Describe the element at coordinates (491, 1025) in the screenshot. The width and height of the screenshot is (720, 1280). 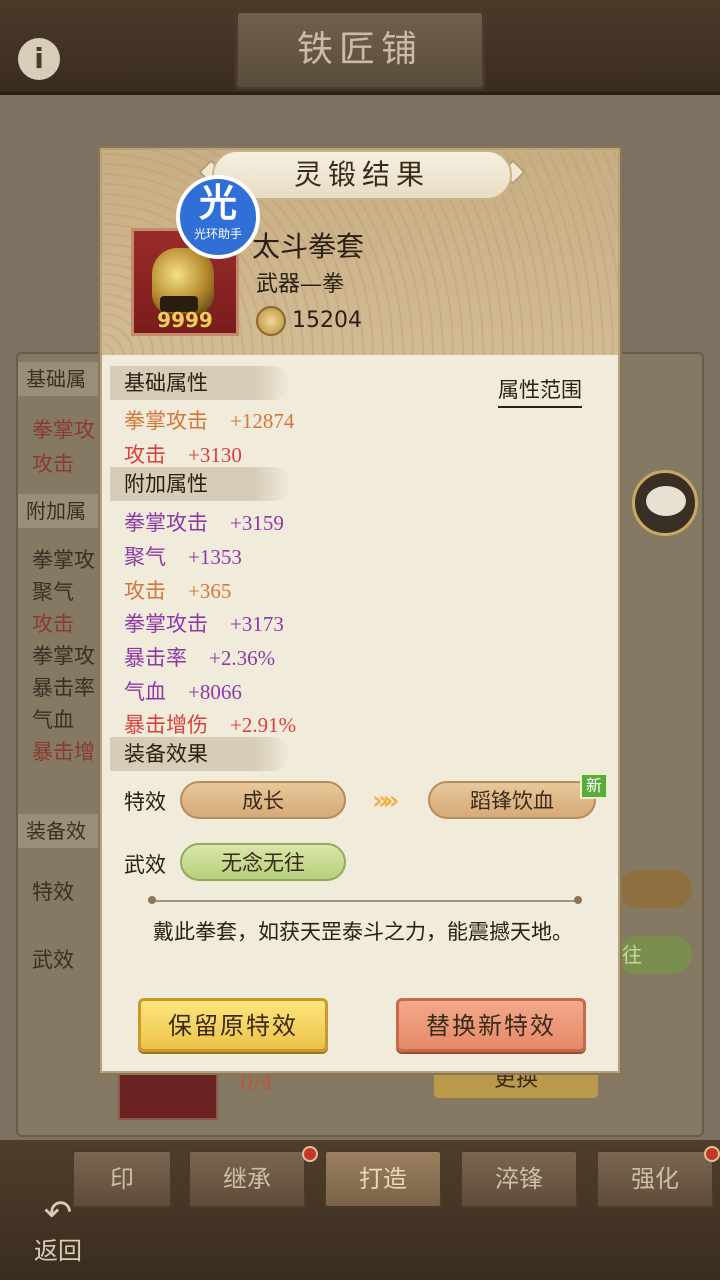
I see `replace-effect-button: 替换新特效` at that location.